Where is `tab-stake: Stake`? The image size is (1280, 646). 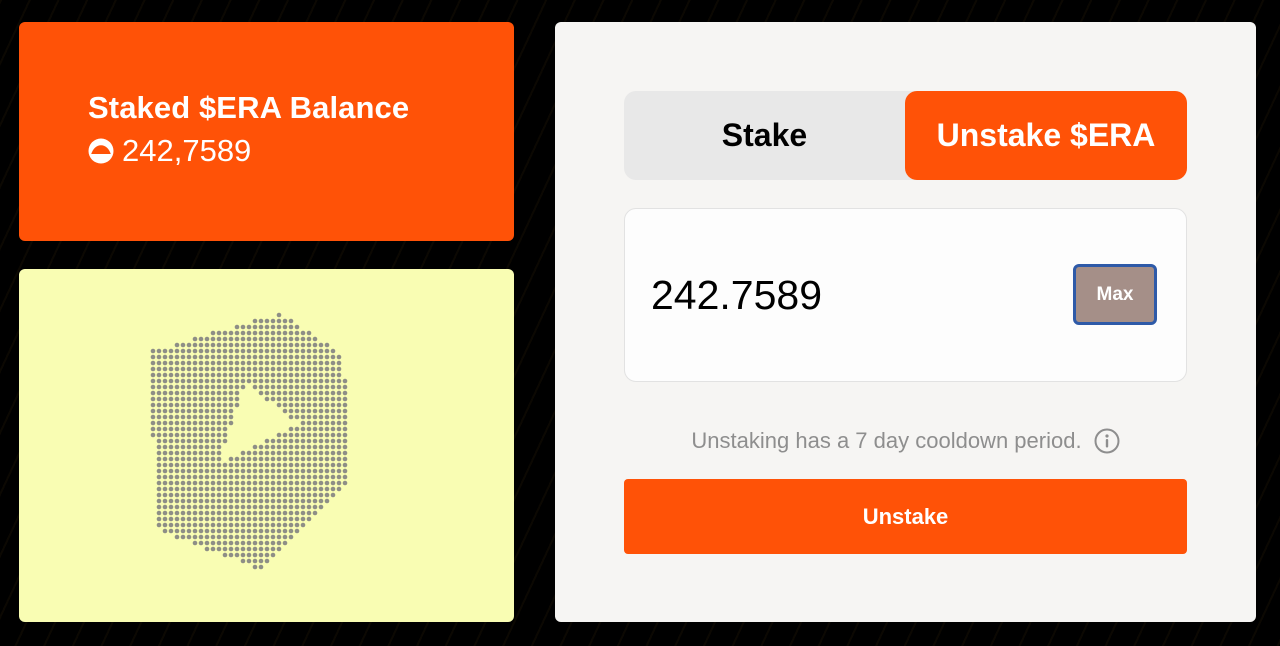 tab-stake: Stake is located at coordinates (764, 135).